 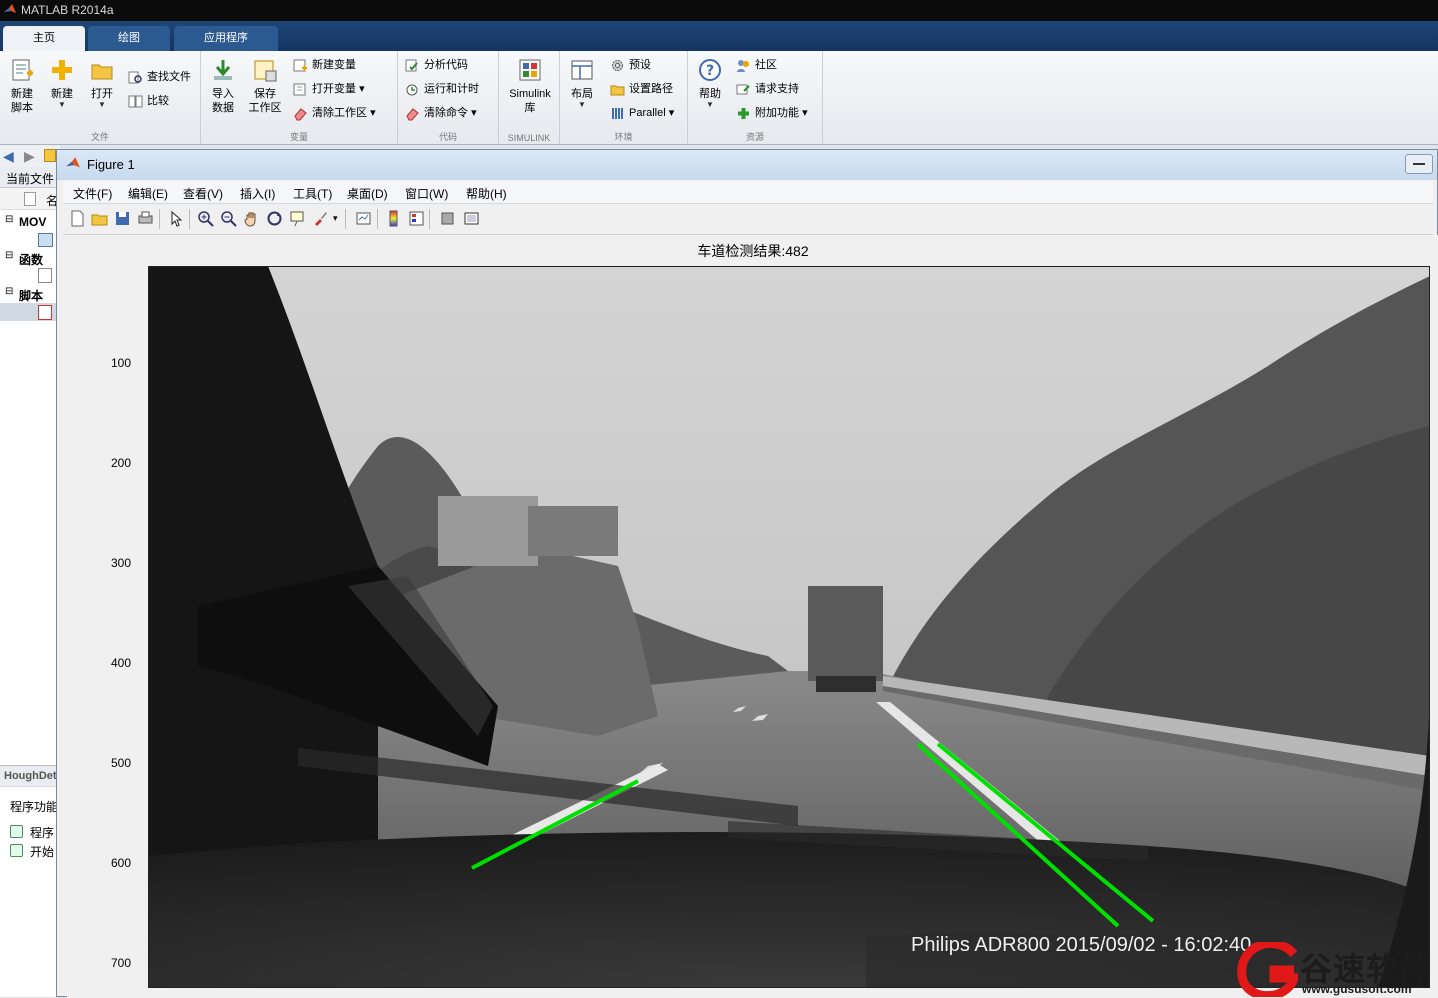 What do you see at coordinates (159, 77) in the screenshot?
I see `find-files-button: 查找文件` at bounding box center [159, 77].